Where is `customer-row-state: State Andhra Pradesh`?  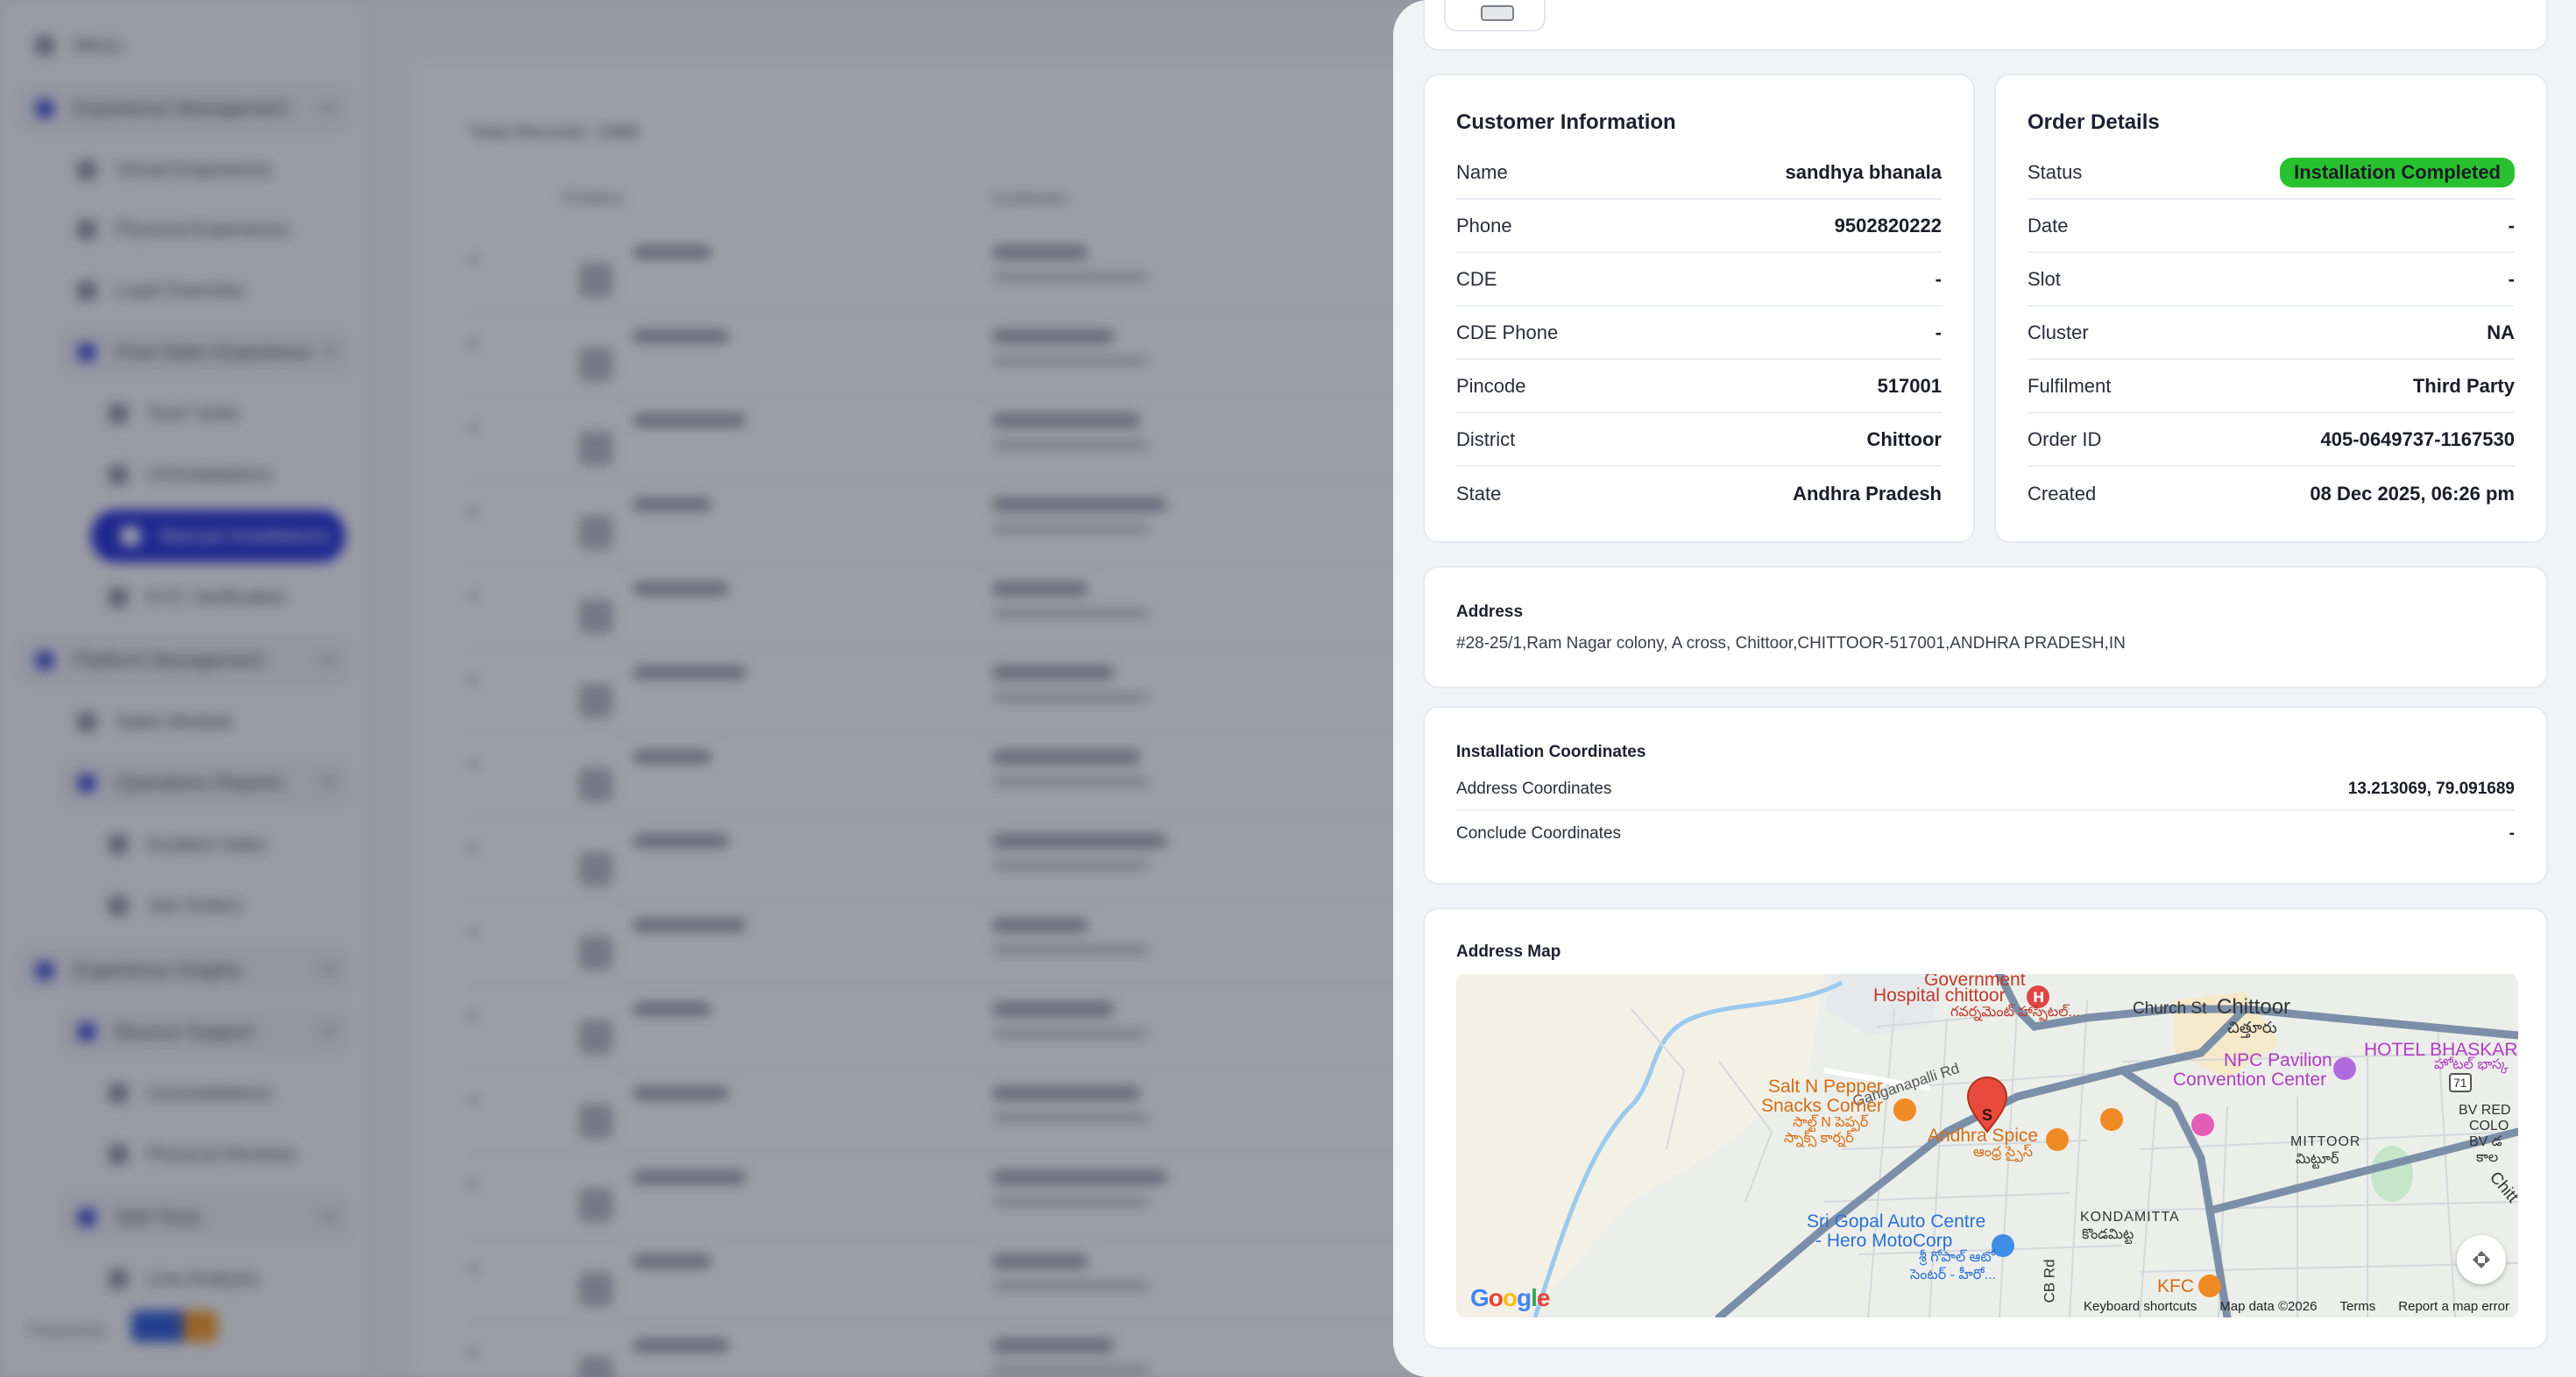
customer-row-state: State Andhra Pradesh is located at coordinates (1699, 494).